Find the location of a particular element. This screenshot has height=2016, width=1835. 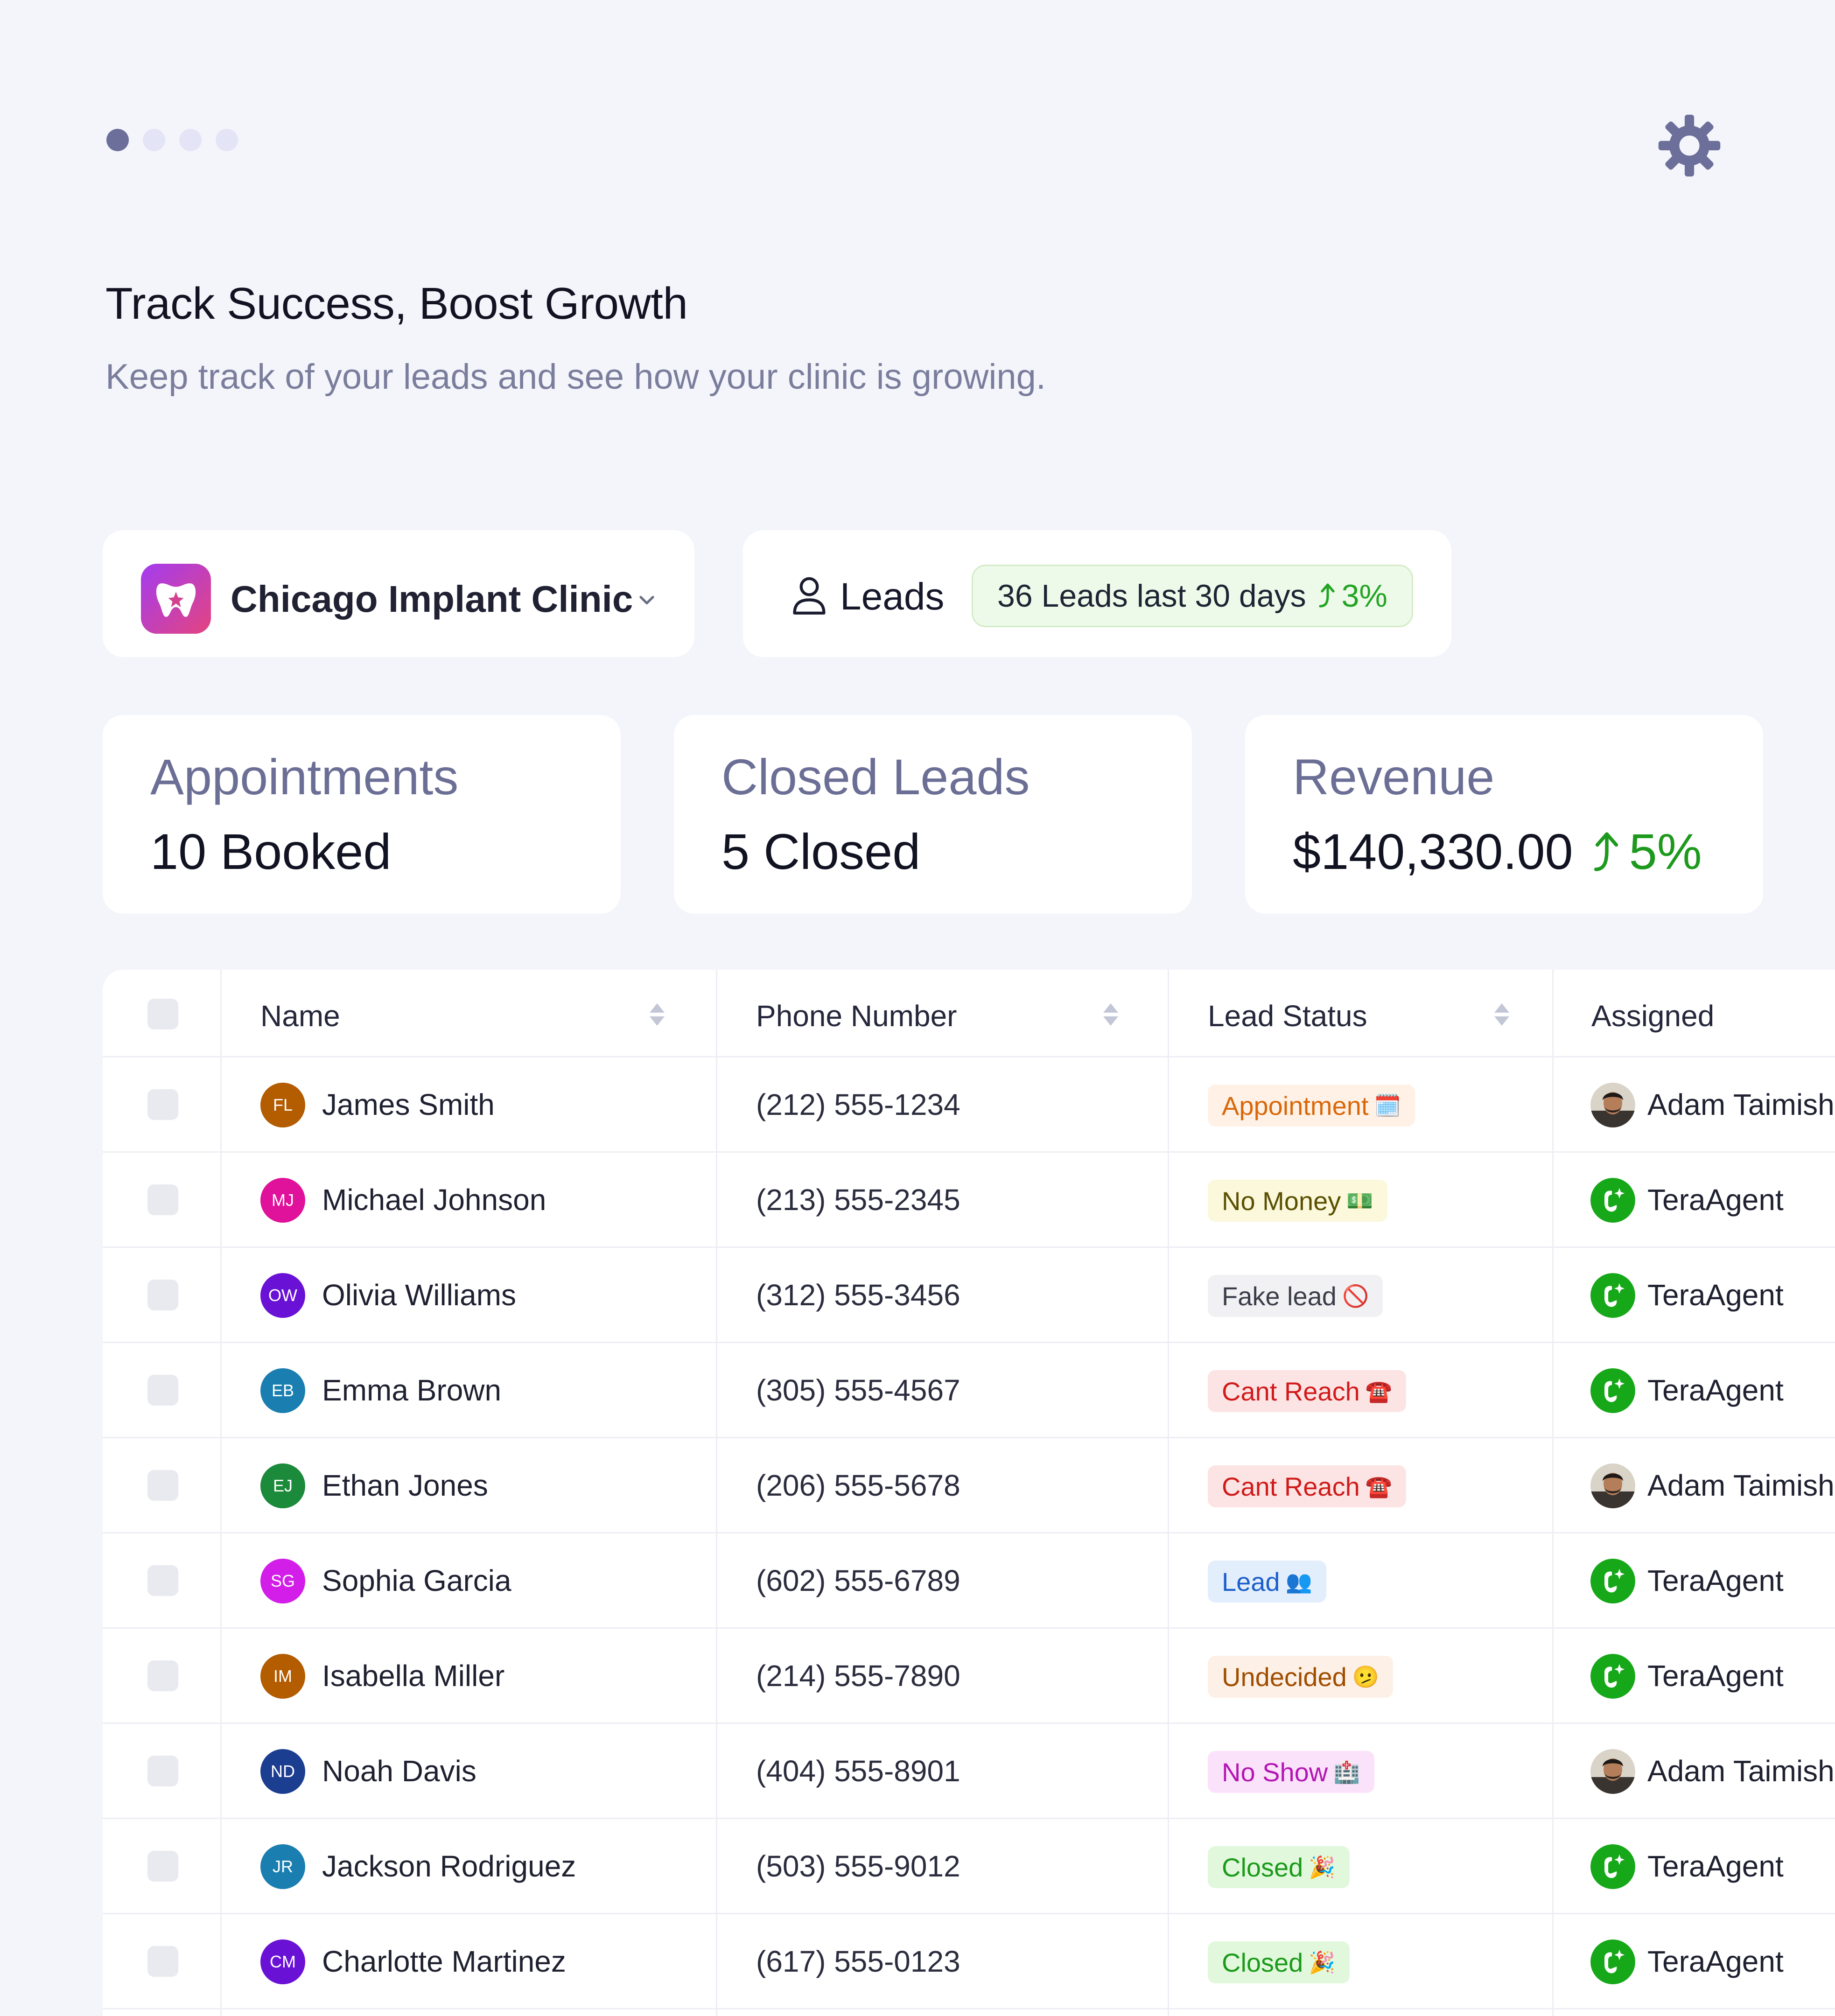

status-label: No Show is located at coordinates (1275, 1772).